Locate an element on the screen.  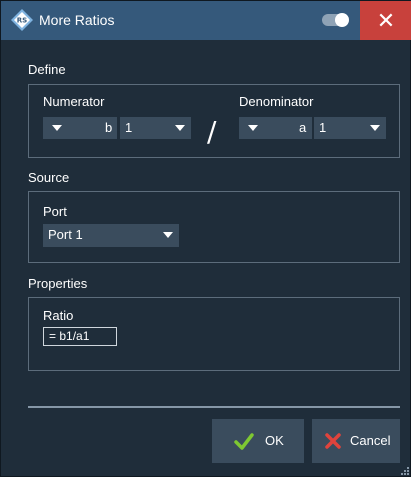
x-mark-icon is located at coordinates (333, 441).